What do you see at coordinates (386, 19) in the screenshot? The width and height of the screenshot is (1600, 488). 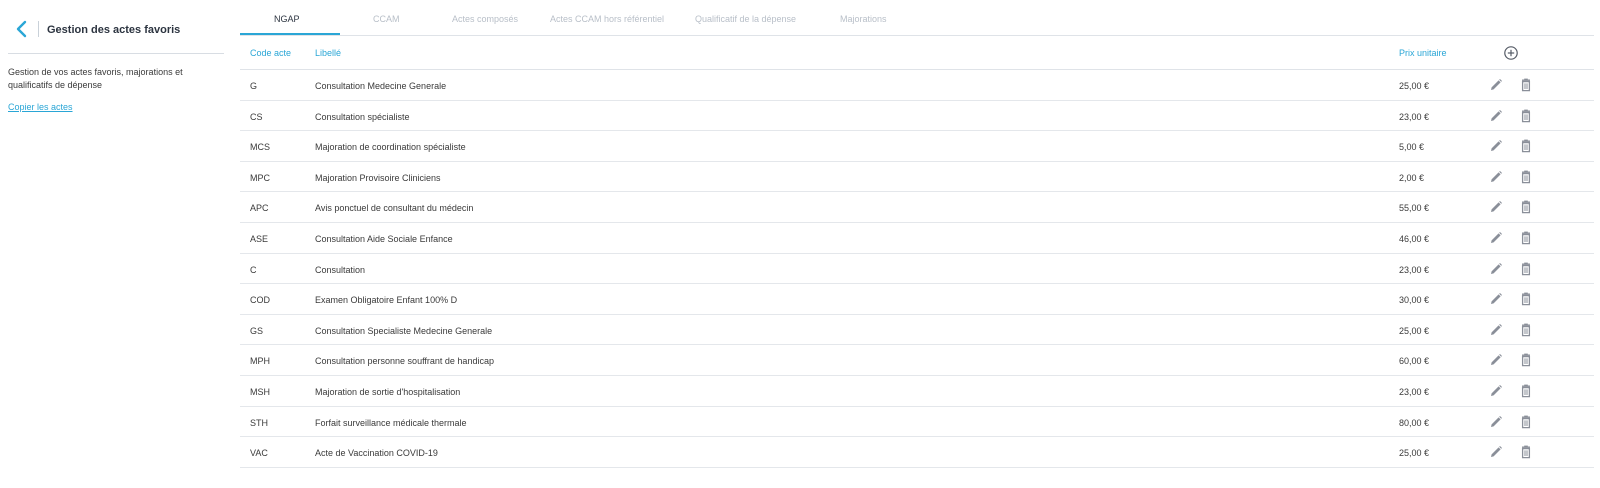 I see `tab-ccam: CCAM` at bounding box center [386, 19].